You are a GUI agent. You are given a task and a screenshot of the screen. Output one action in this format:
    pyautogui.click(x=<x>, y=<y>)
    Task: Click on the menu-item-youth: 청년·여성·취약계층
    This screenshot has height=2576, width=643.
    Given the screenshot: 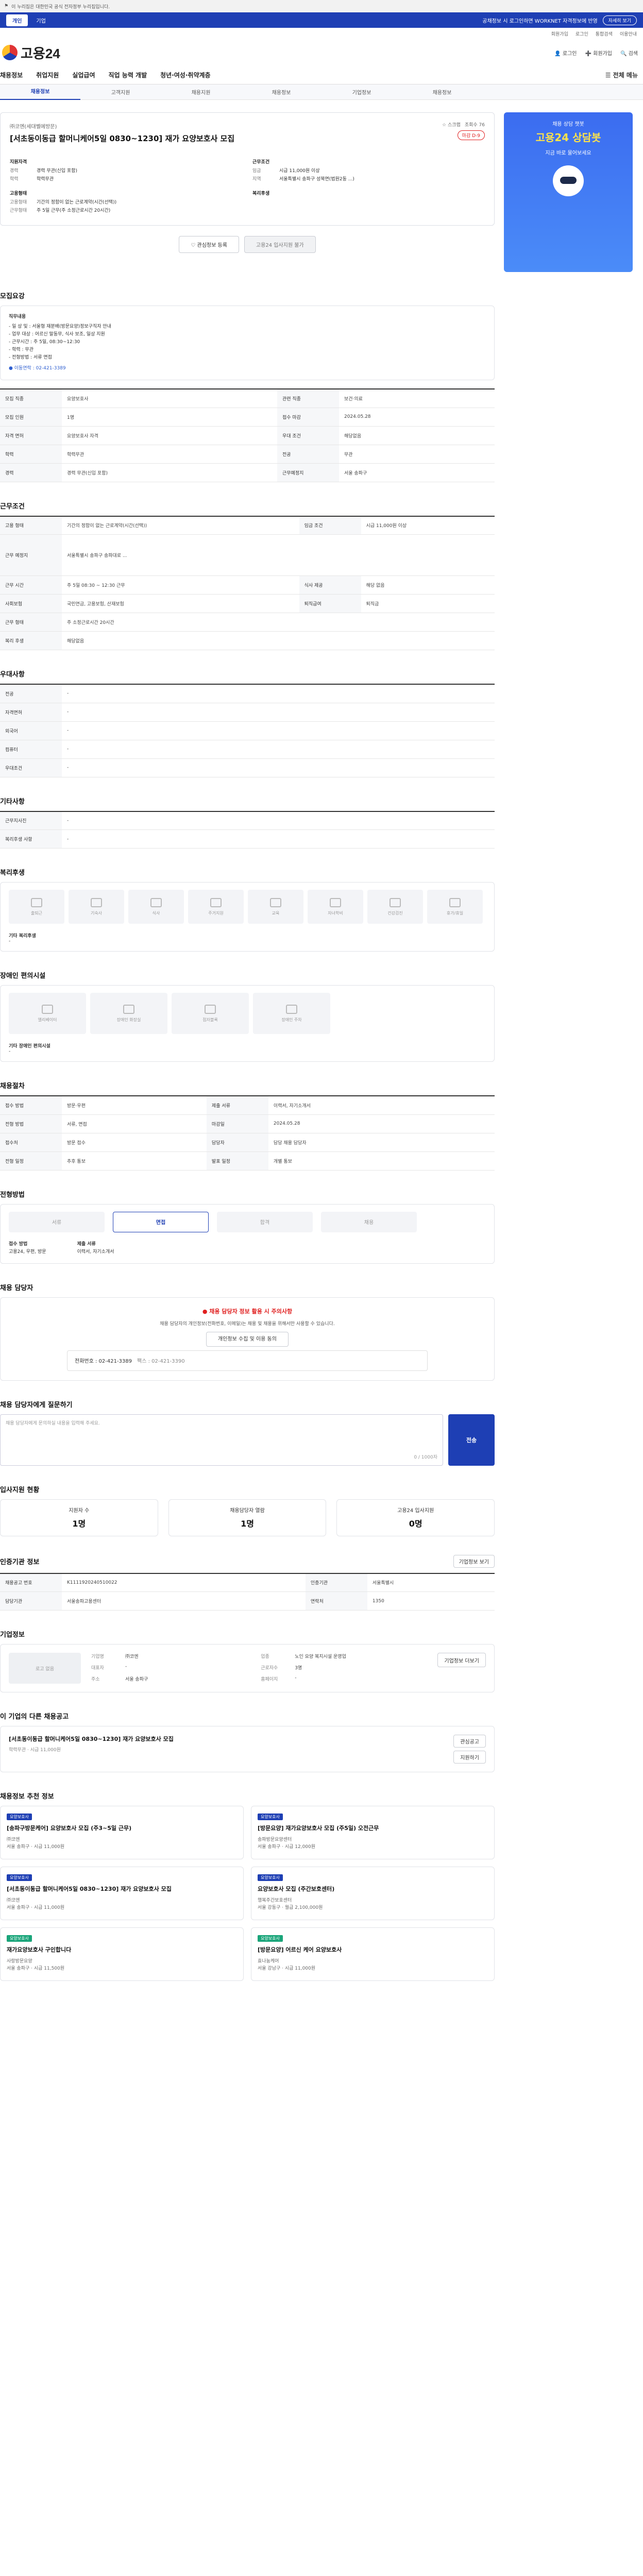 What is the action you would take?
    pyautogui.click(x=185, y=75)
    